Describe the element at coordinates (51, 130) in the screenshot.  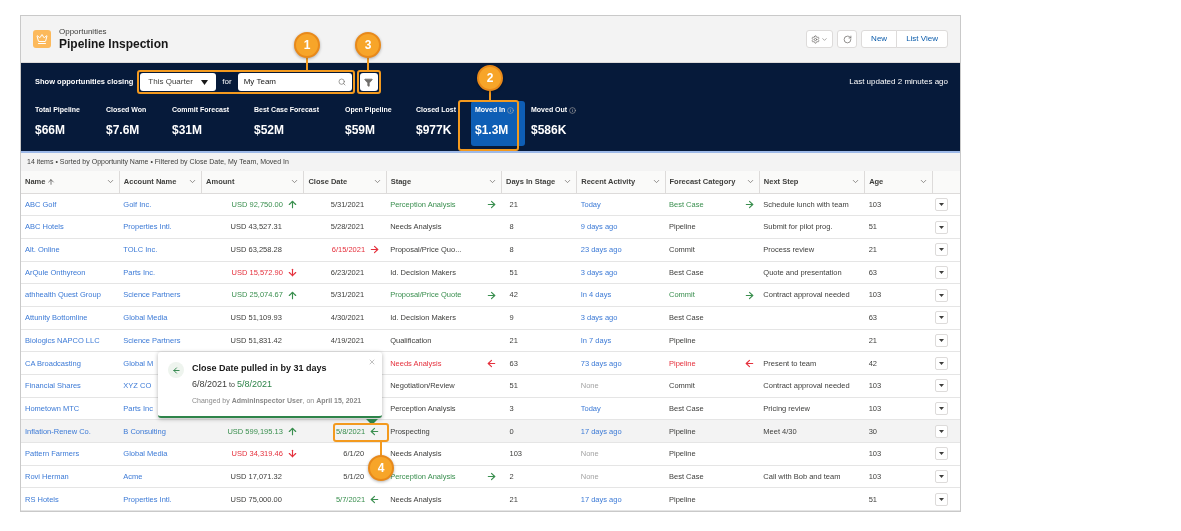
I see `metric-value: $66M` at that location.